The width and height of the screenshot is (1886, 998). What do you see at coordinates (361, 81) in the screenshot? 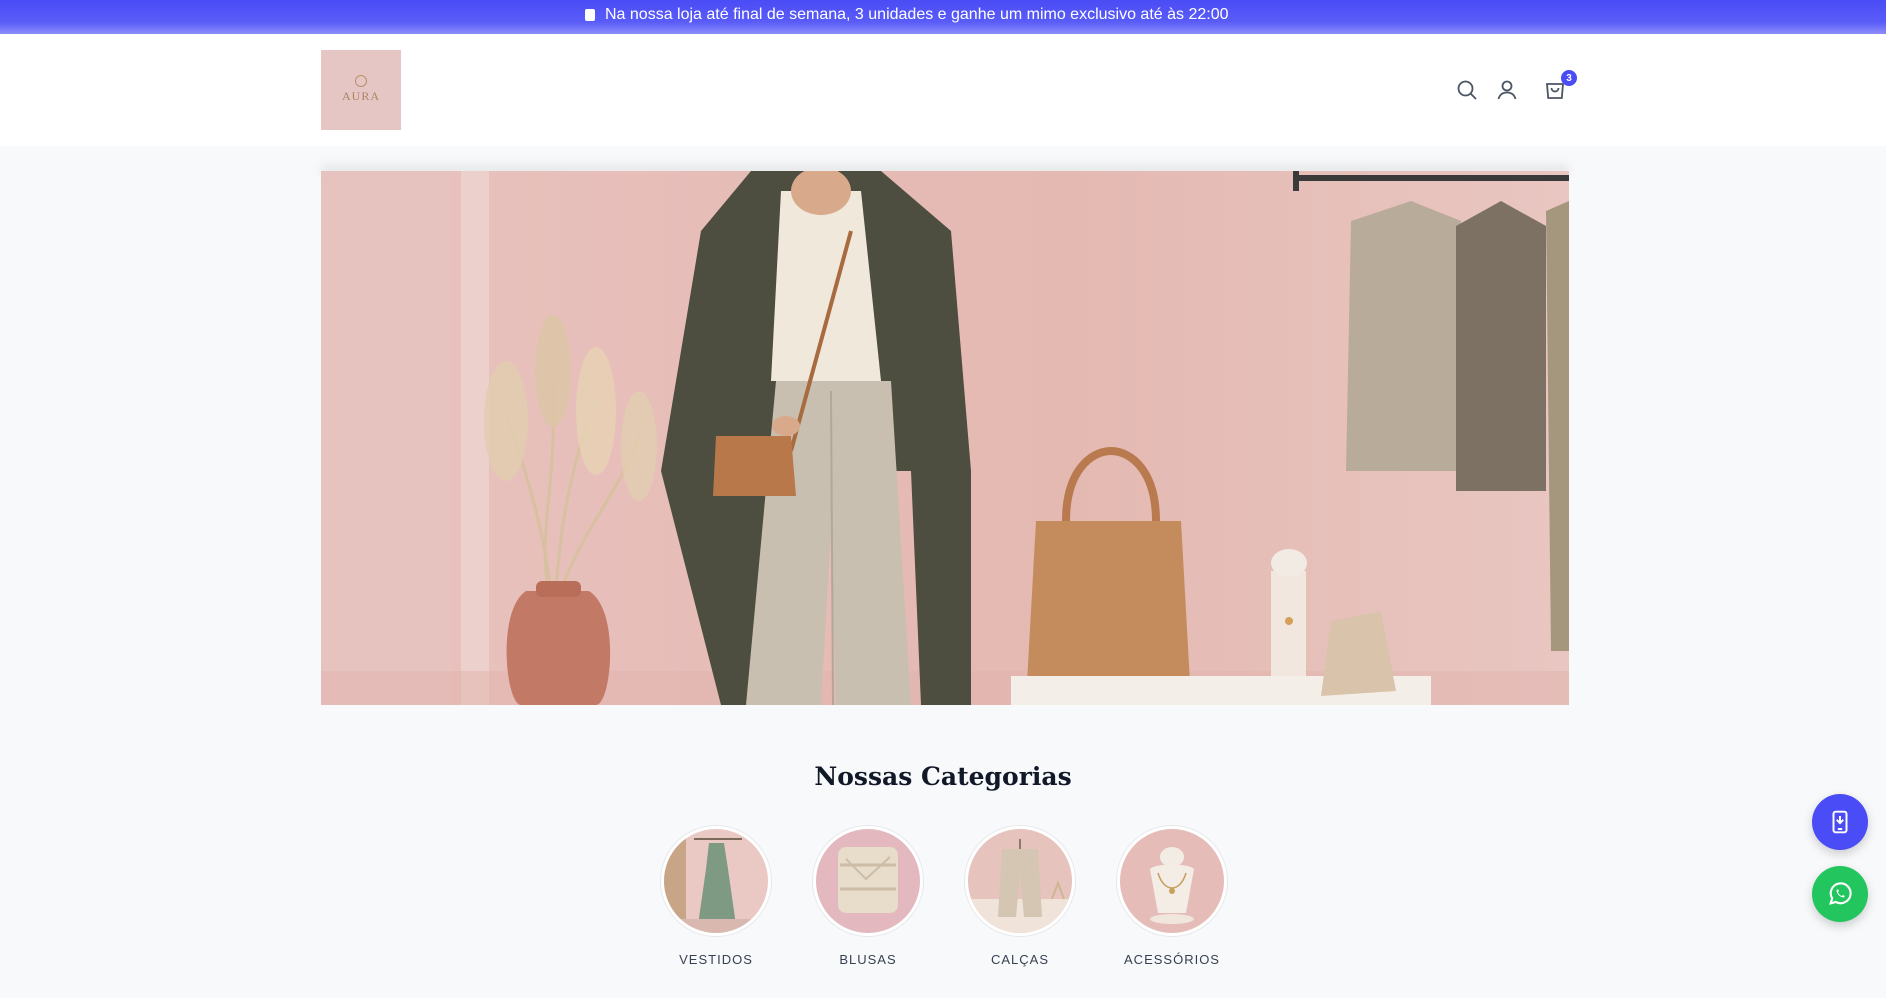
I see `logo-mark-icon` at bounding box center [361, 81].